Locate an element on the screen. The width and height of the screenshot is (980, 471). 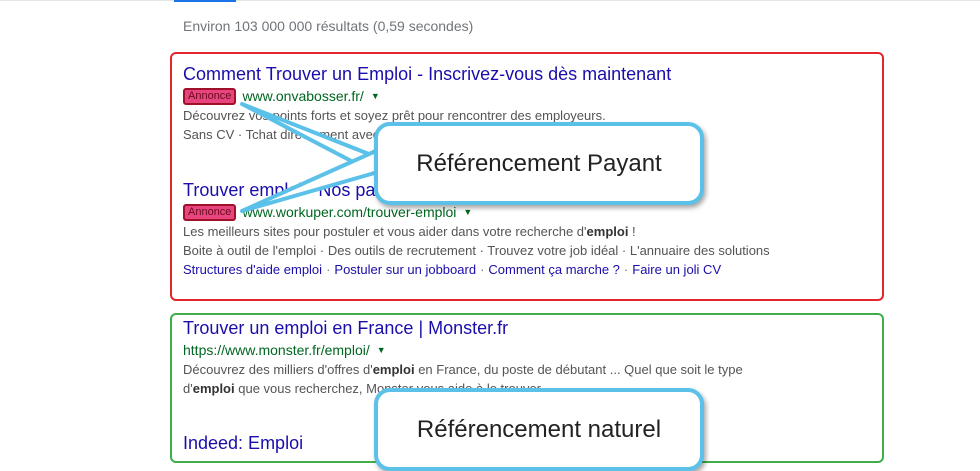
result-title-link: Trouver un emploi en France | Monster.fr is located at coordinates (528, 328).